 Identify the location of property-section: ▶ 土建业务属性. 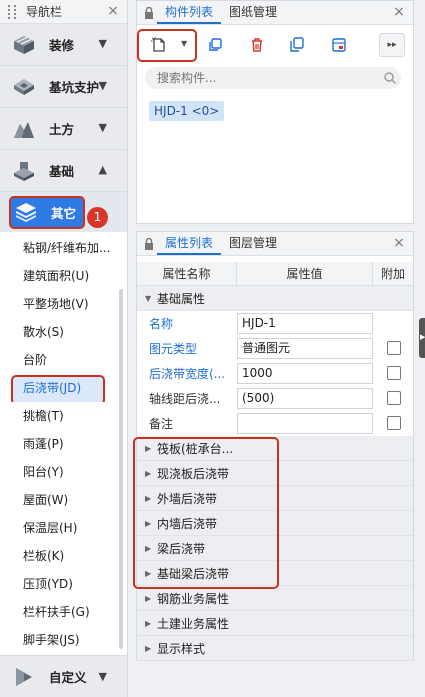
(275, 623).